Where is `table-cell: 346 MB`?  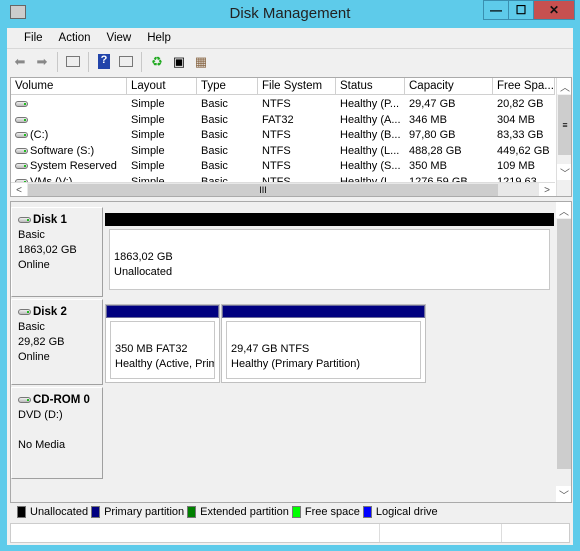
table-cell: 346 MB is located at coordinates (449, 120).